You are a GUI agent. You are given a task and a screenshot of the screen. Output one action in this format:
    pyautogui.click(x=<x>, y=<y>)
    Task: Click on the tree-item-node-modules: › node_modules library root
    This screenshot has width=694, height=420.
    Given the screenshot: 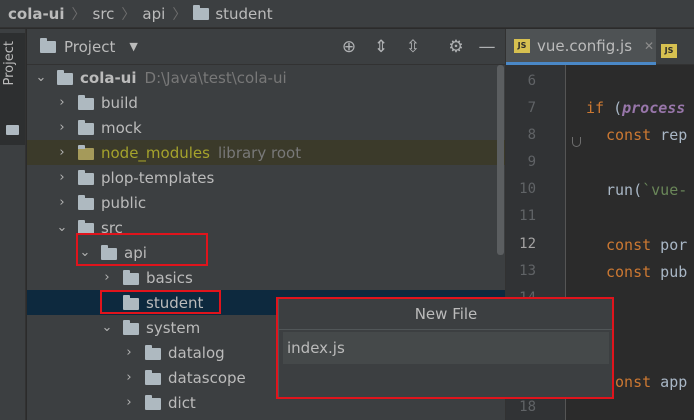 What is the action you would take?
    pyautogui.click(x=266, y=152)
    